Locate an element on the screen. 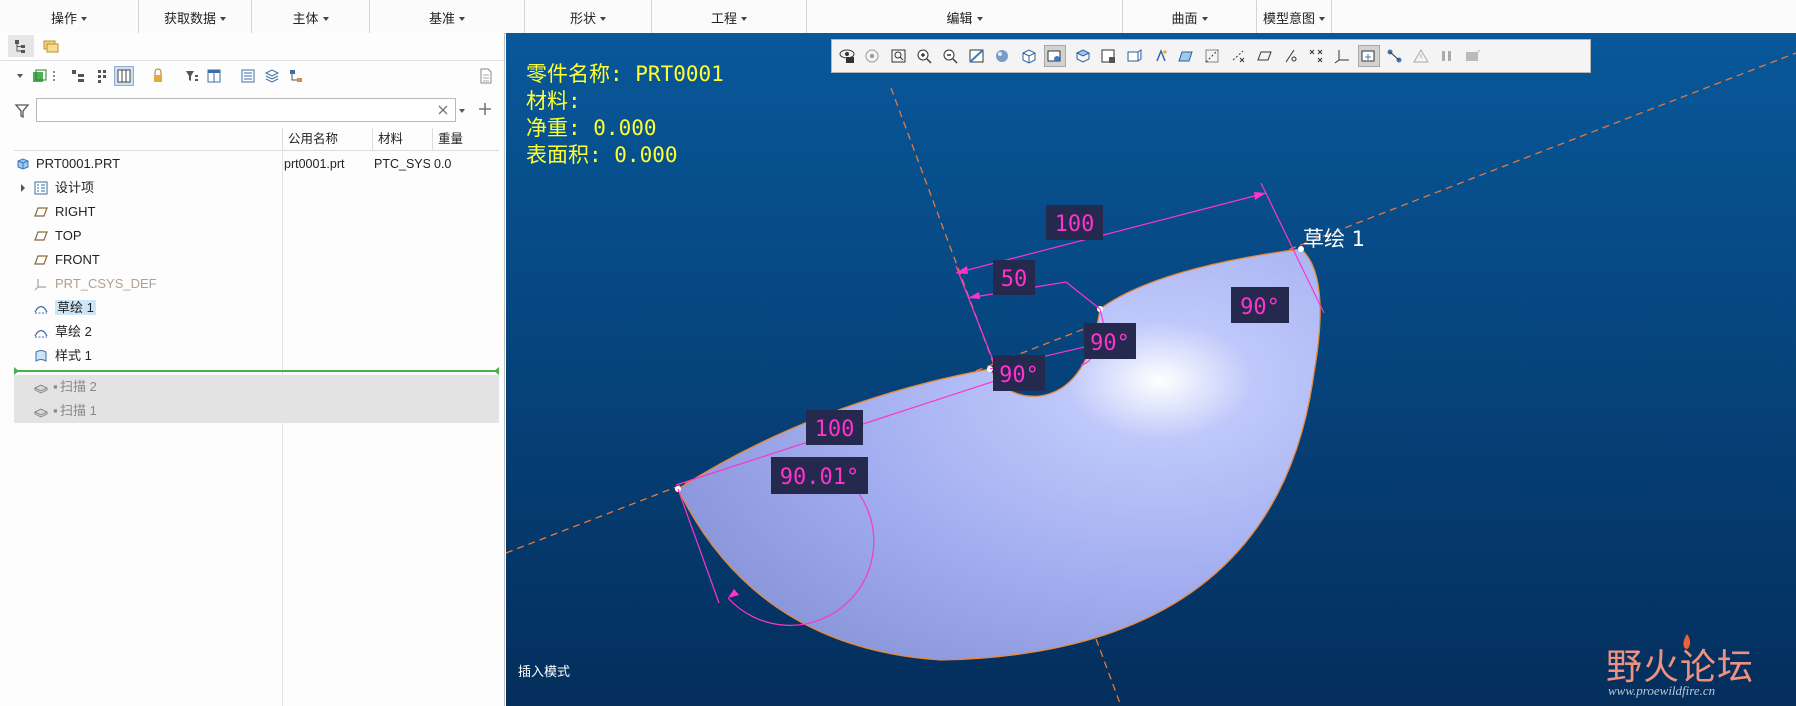 Image resolution: width=1796 pixels, height=706 pixels. dimension-d90-left: 90° is located at coordinates (1019, 373).